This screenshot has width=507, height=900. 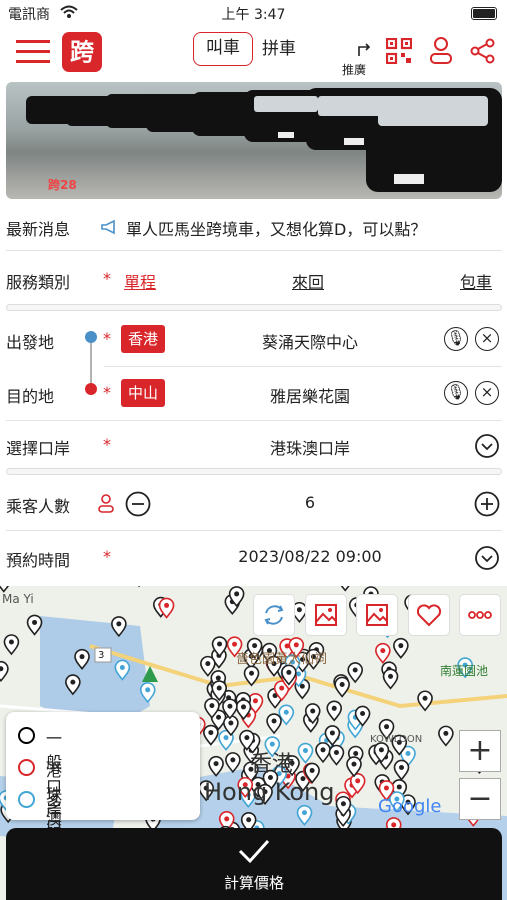 I want to click on divider, so click(x=303, y=366).